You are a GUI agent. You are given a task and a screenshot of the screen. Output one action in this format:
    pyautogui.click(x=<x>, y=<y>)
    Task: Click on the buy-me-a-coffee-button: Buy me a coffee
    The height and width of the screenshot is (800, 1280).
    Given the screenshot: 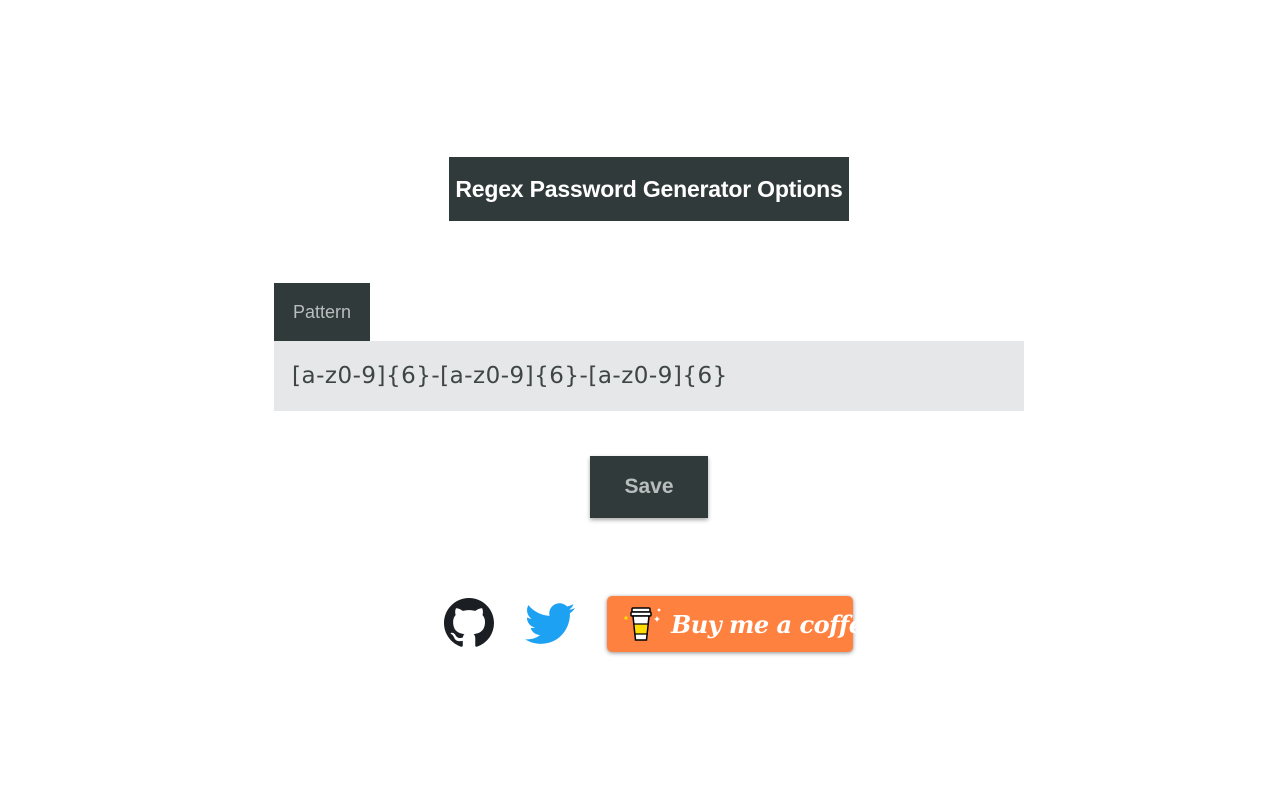 What is the action you would take?
    pyautogui.click(x=743, y=624)
    